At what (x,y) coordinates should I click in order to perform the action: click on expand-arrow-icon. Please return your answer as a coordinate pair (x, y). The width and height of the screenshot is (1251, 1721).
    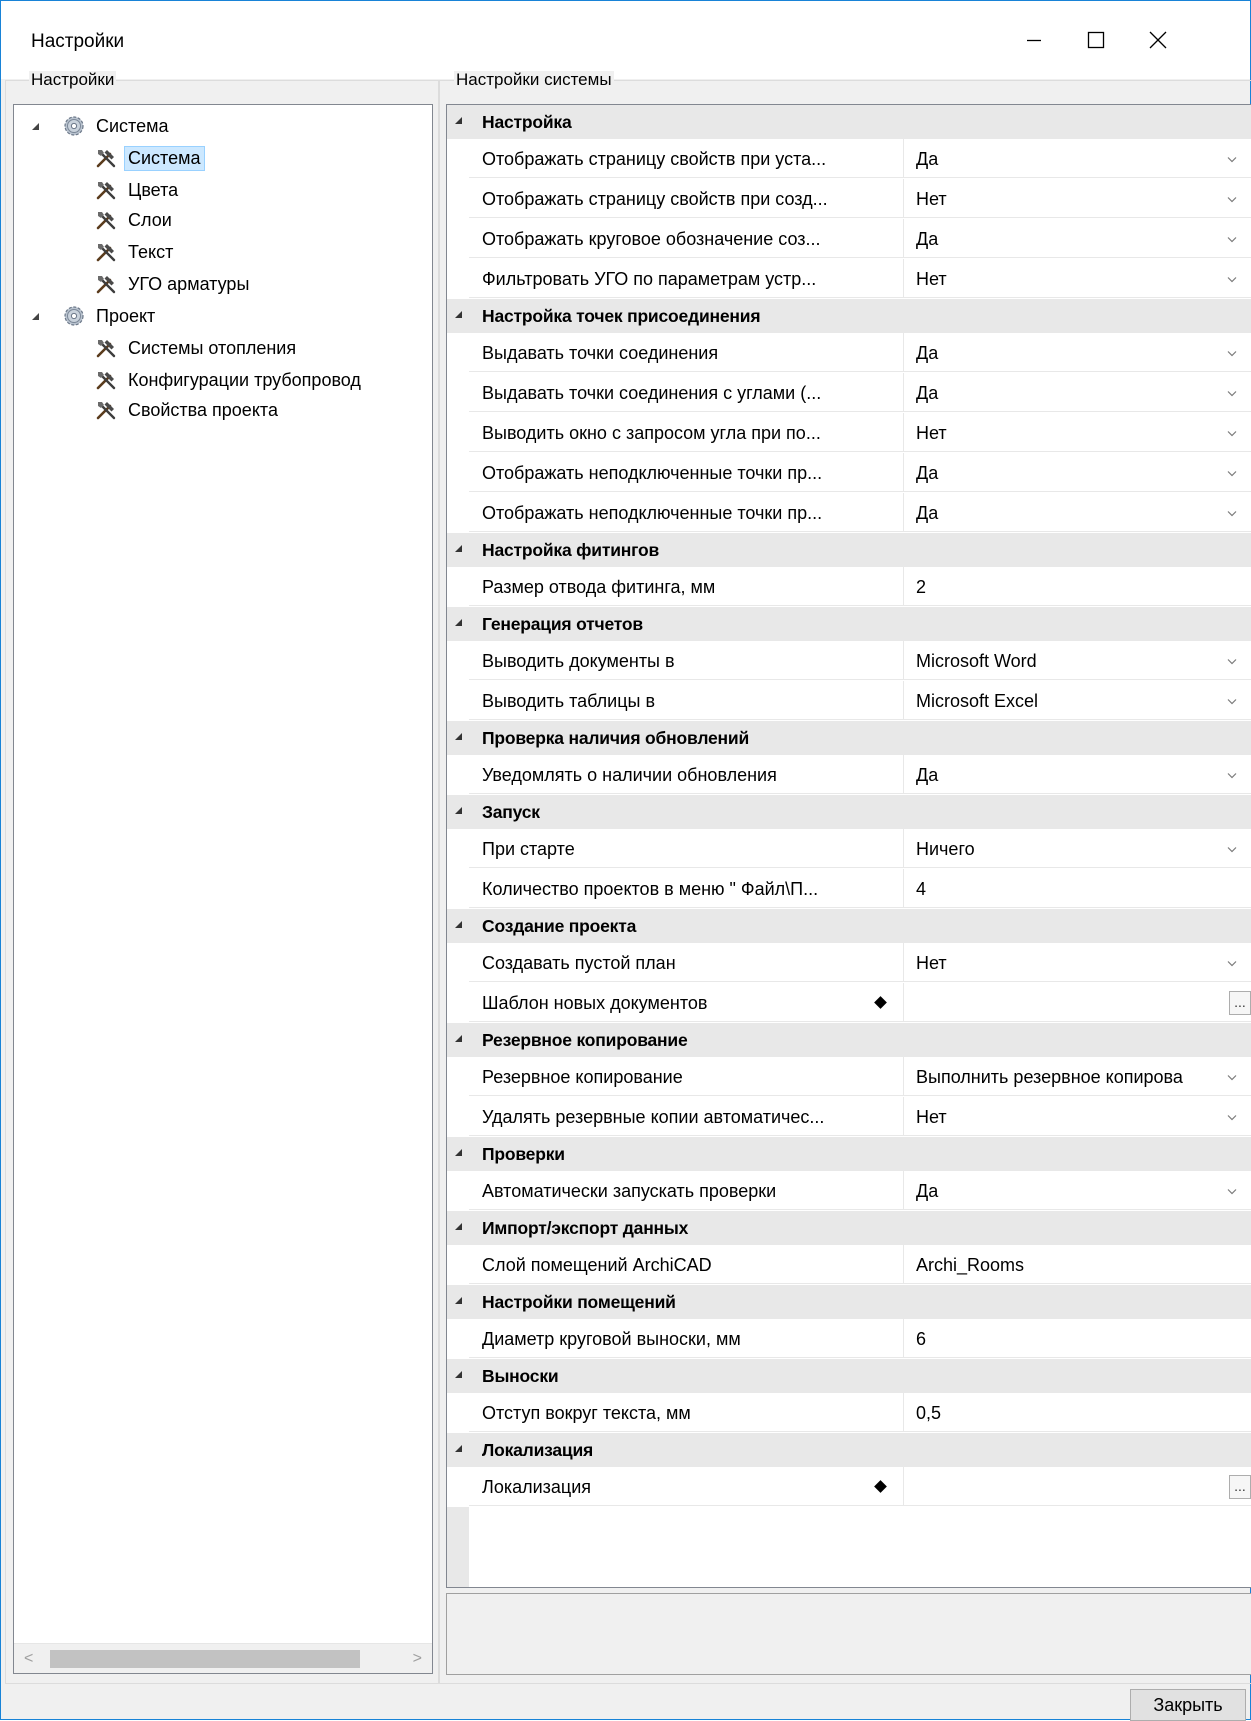
    Looking at the image, I should click on (35, 126).